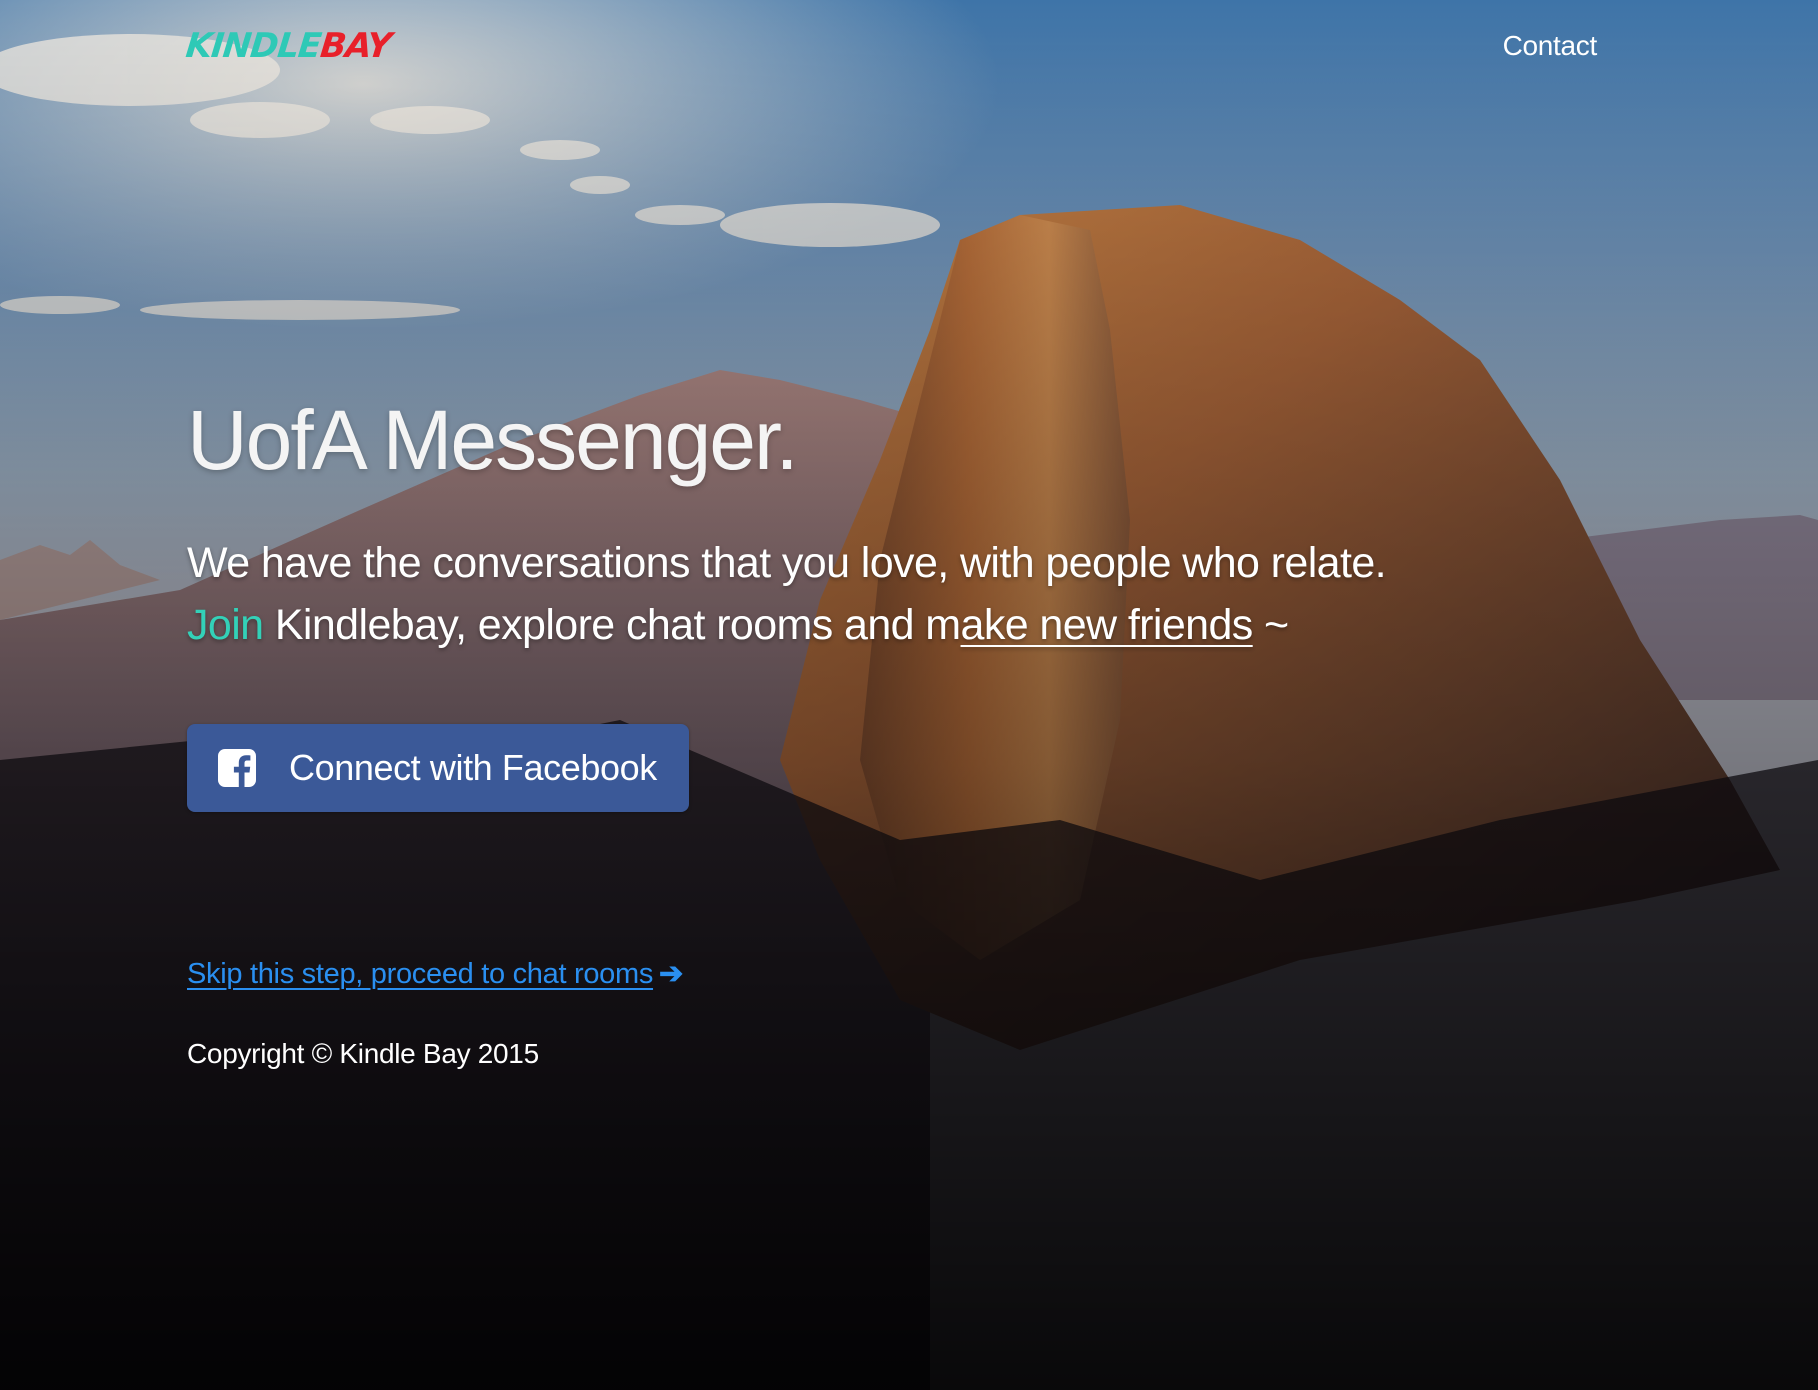 This screenshot has height=1390, width=1818. Describe the element at coordinates (909, 46) in the screenshot. I see `navbar: KINDLEBAY Contact` at that location.